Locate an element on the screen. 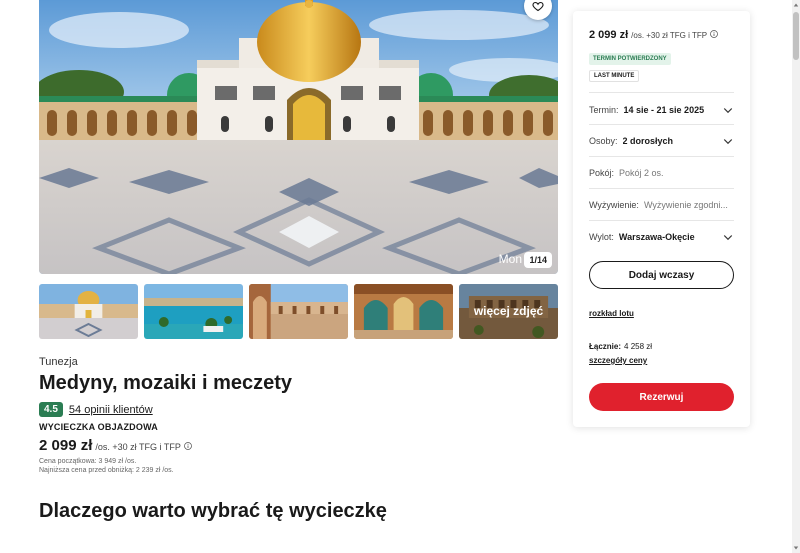  scroll-down-arrow-icon is located at coordinates (796, 548).